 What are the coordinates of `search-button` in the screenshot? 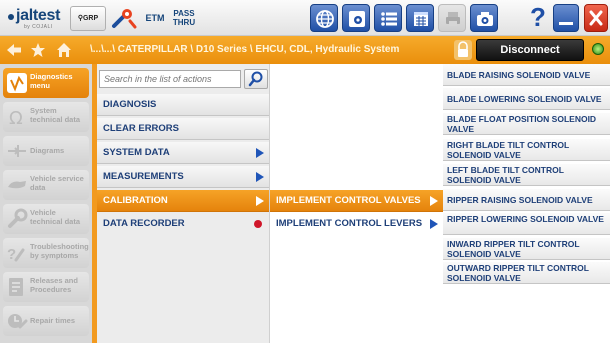 It's located at (256, 79).